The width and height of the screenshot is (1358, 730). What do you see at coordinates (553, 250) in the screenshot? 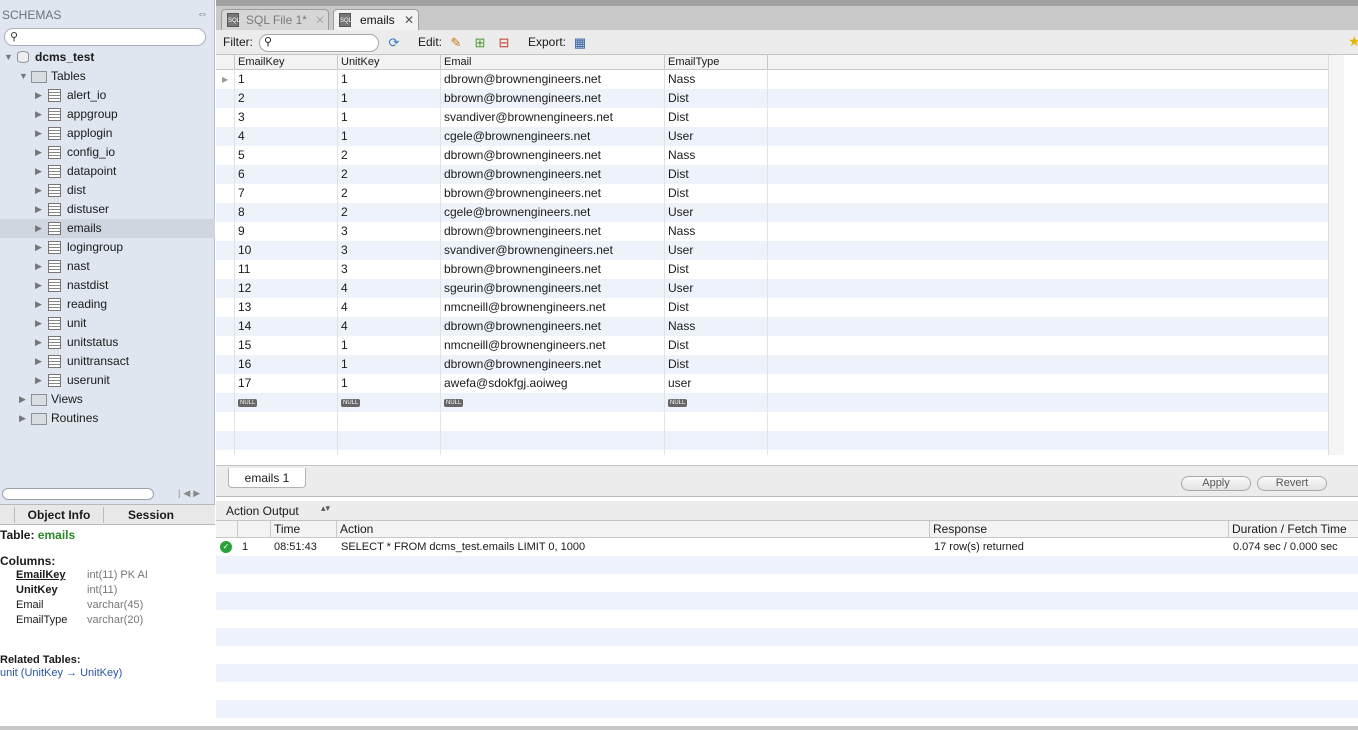
I see `table-cell: svandiver@brownengineers.net` at bounding box center [553, 250].